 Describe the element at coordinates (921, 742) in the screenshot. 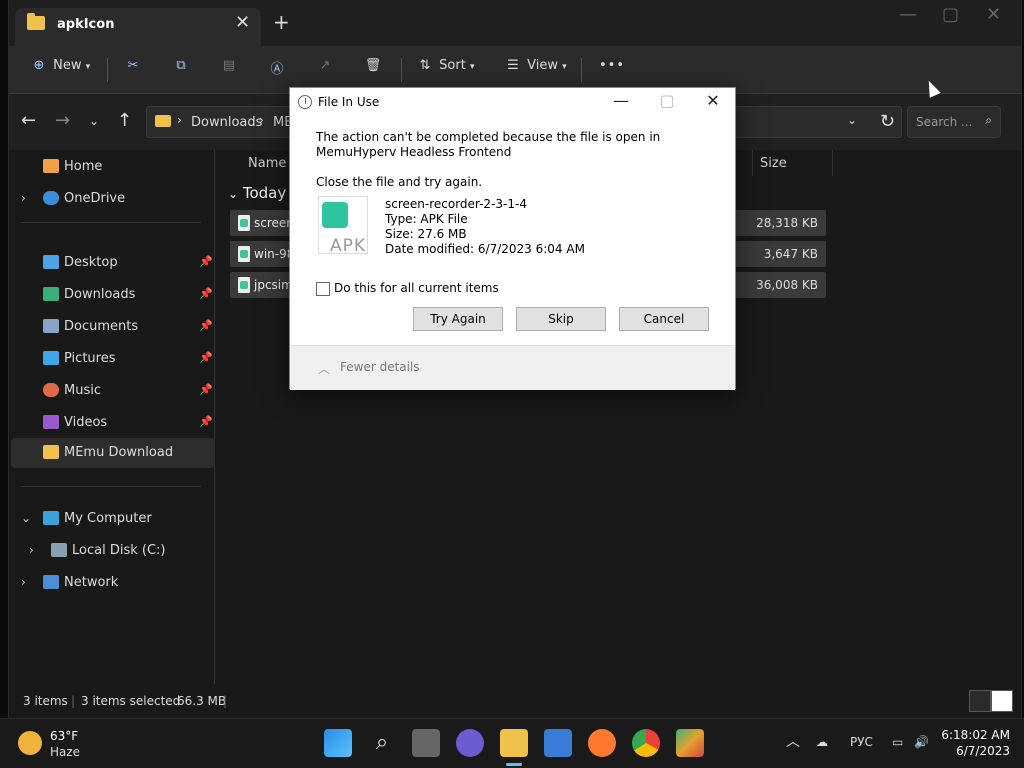

I see `volume-icon: 🔊` at that location.